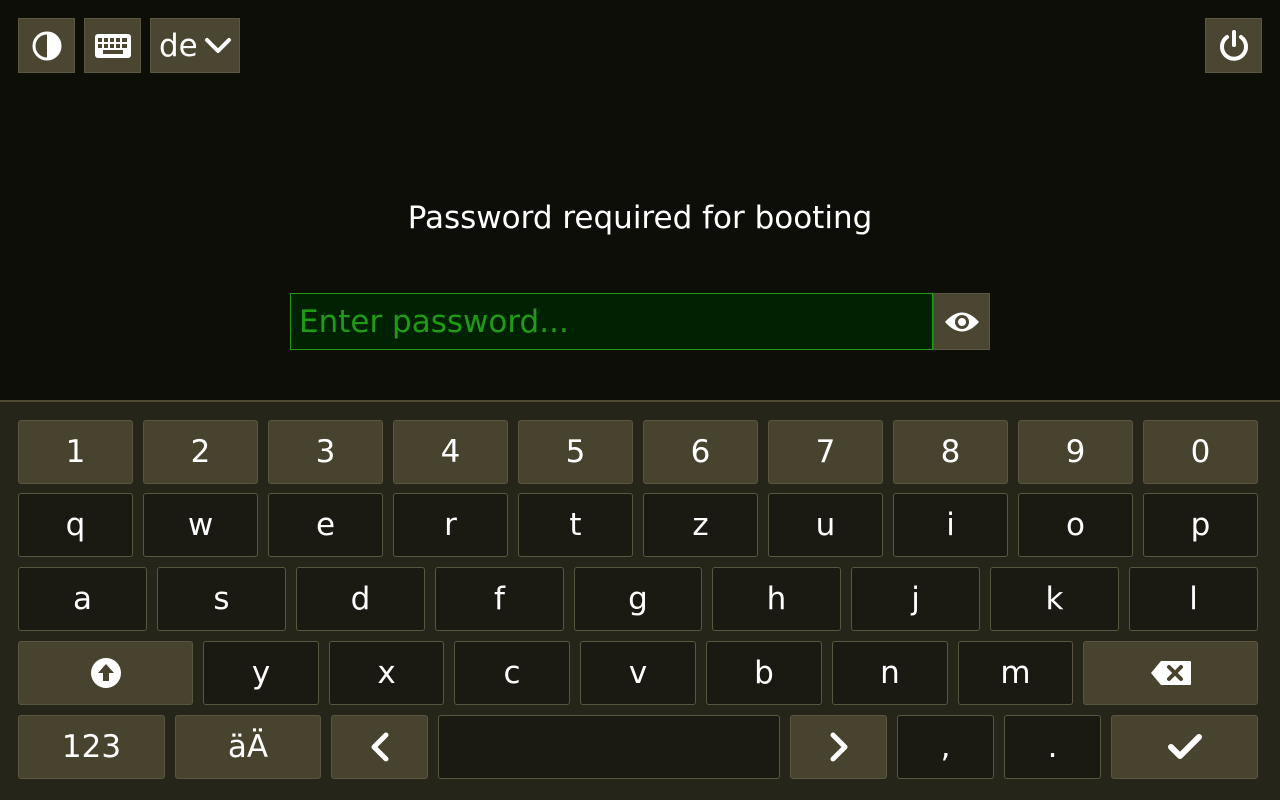  I want to click on key-cursor-left, so click(379, 747).